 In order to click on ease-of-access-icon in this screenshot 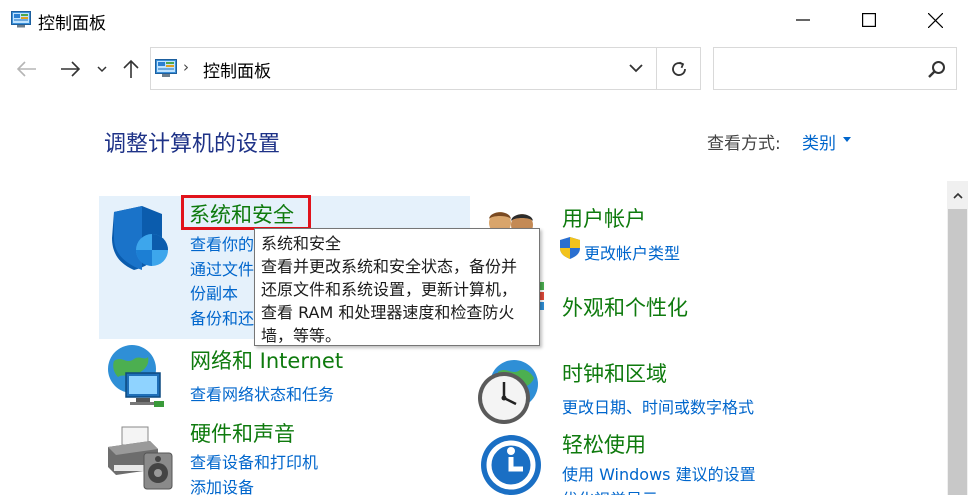, I will do `click(511, 464)`.